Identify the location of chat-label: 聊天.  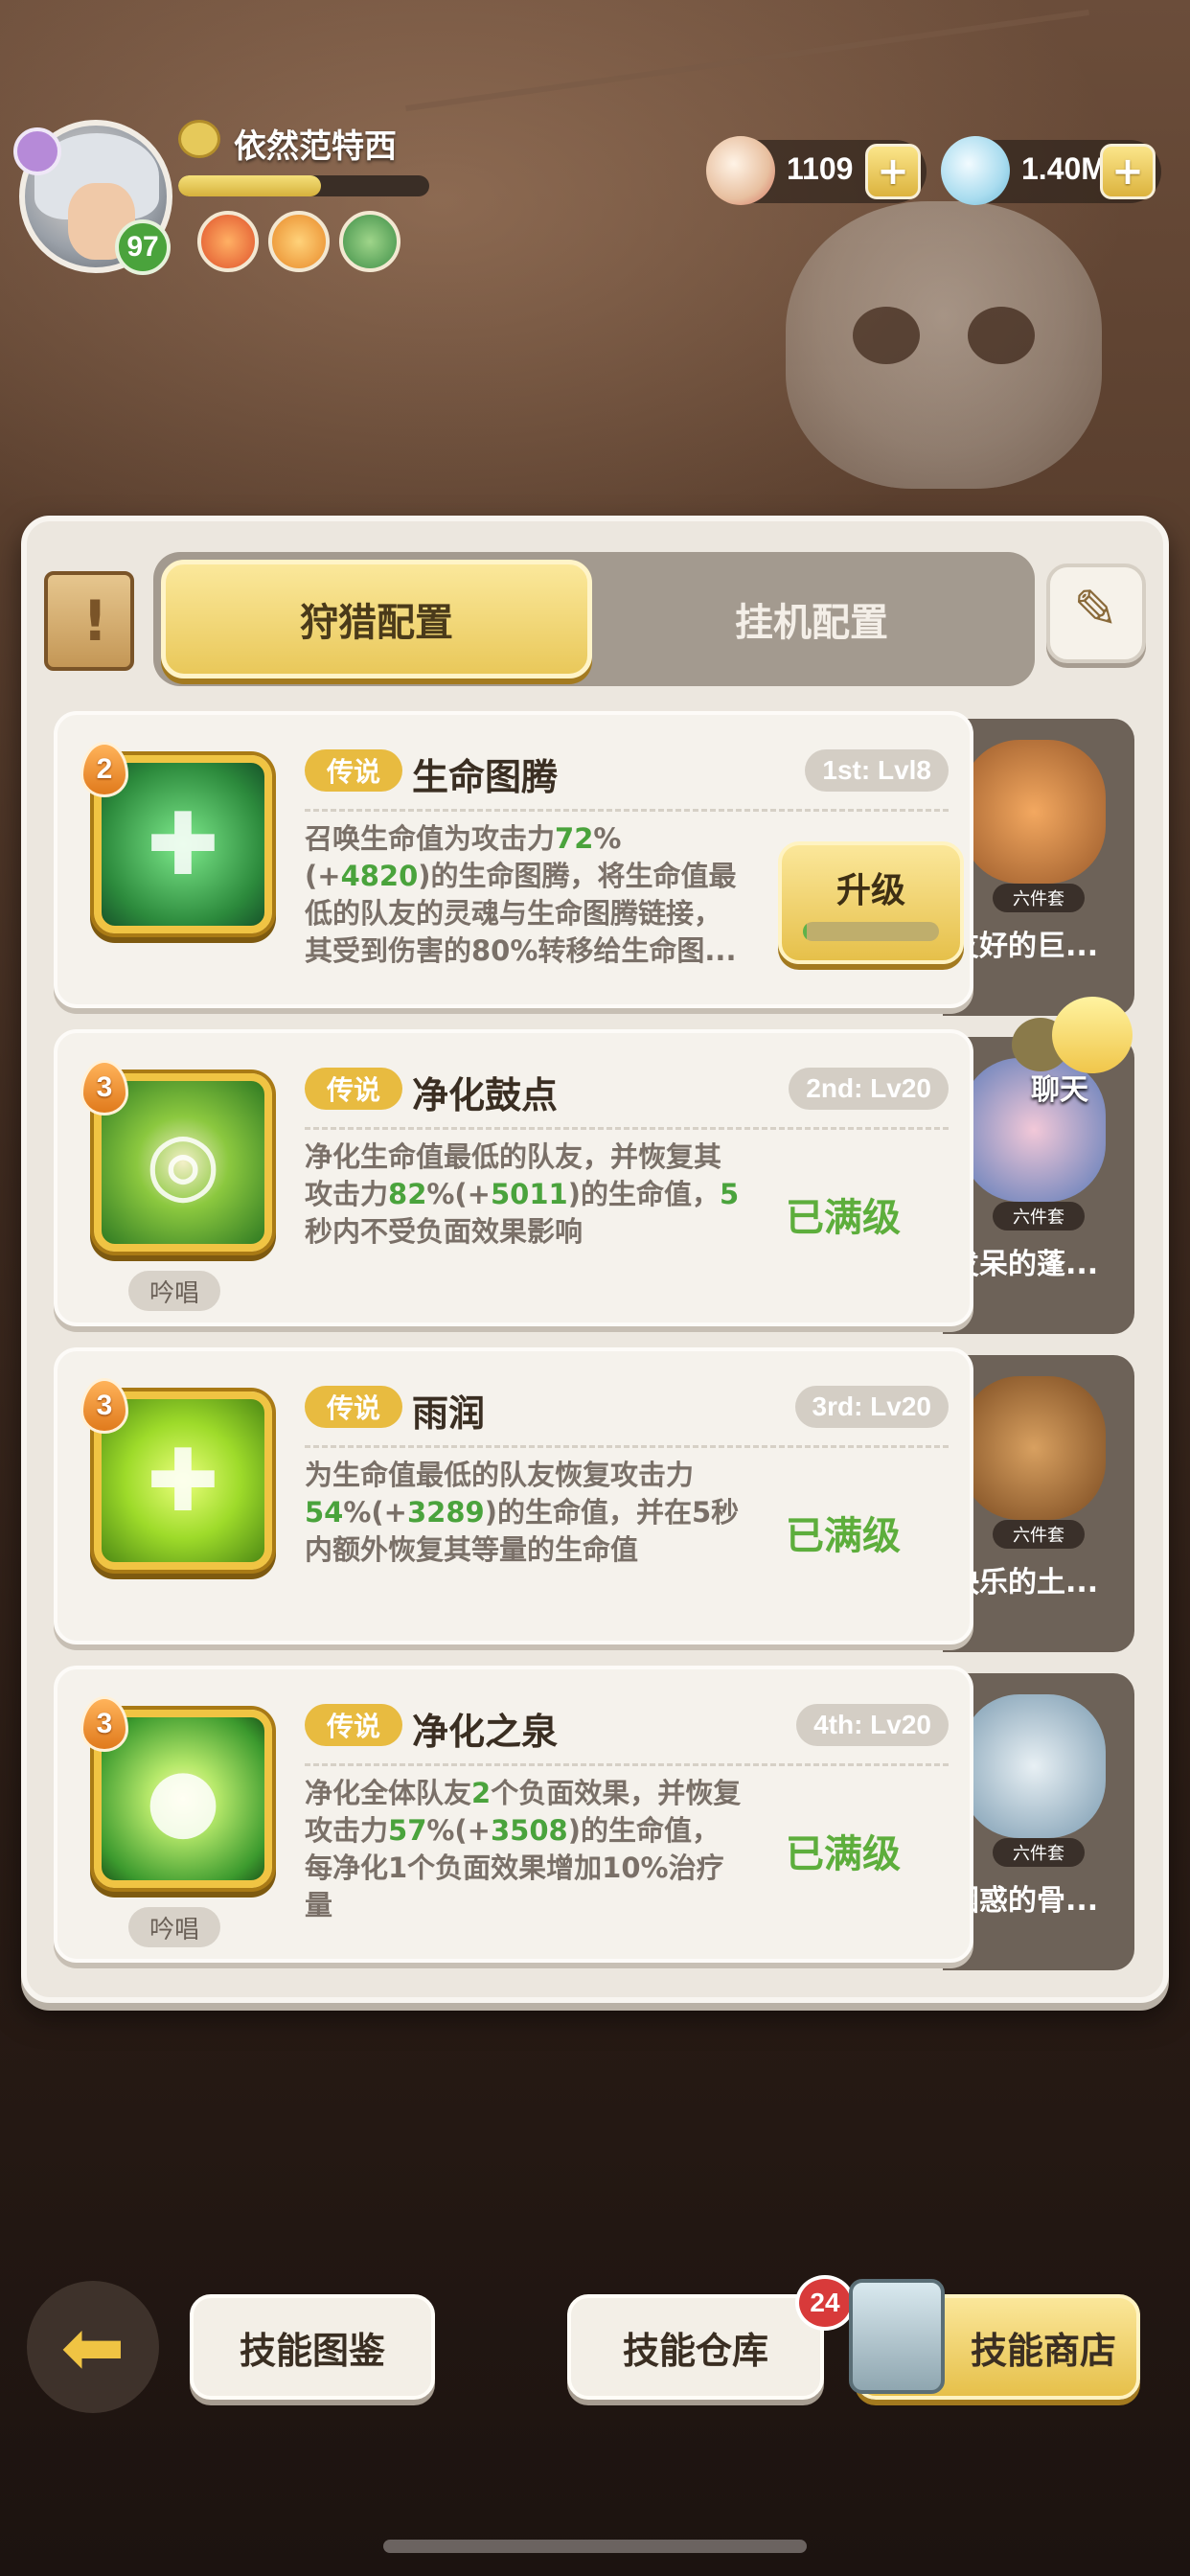
(1060, 1090).